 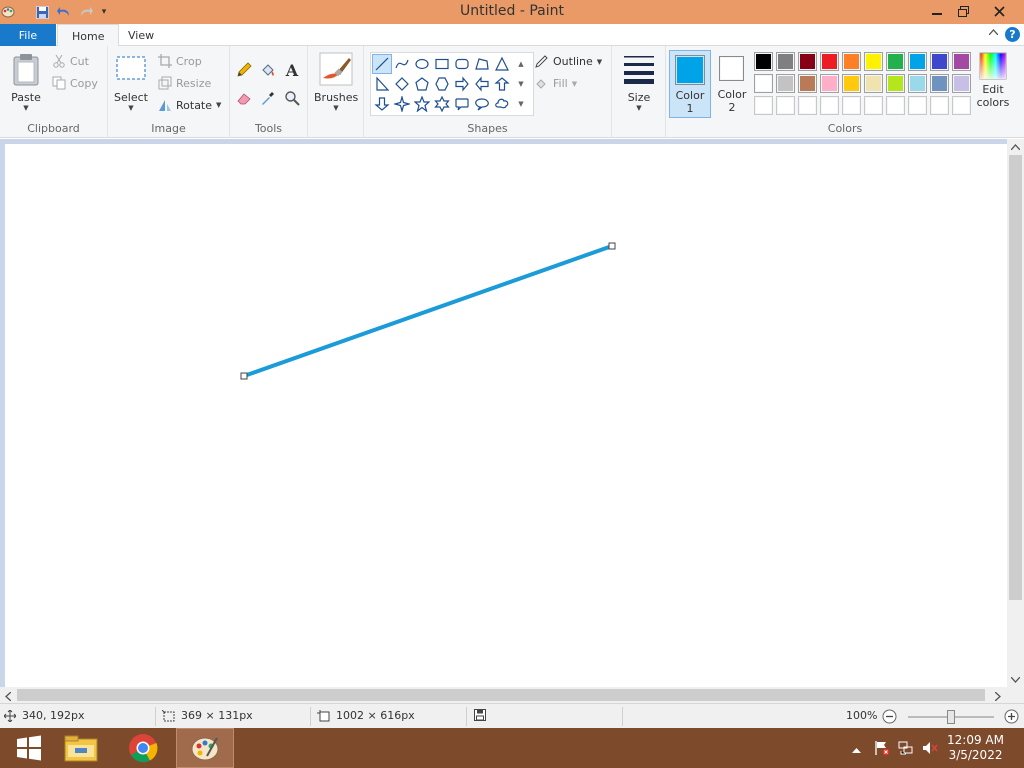 I want to click on scroll-down-icon, so click(x=1015, y=679).